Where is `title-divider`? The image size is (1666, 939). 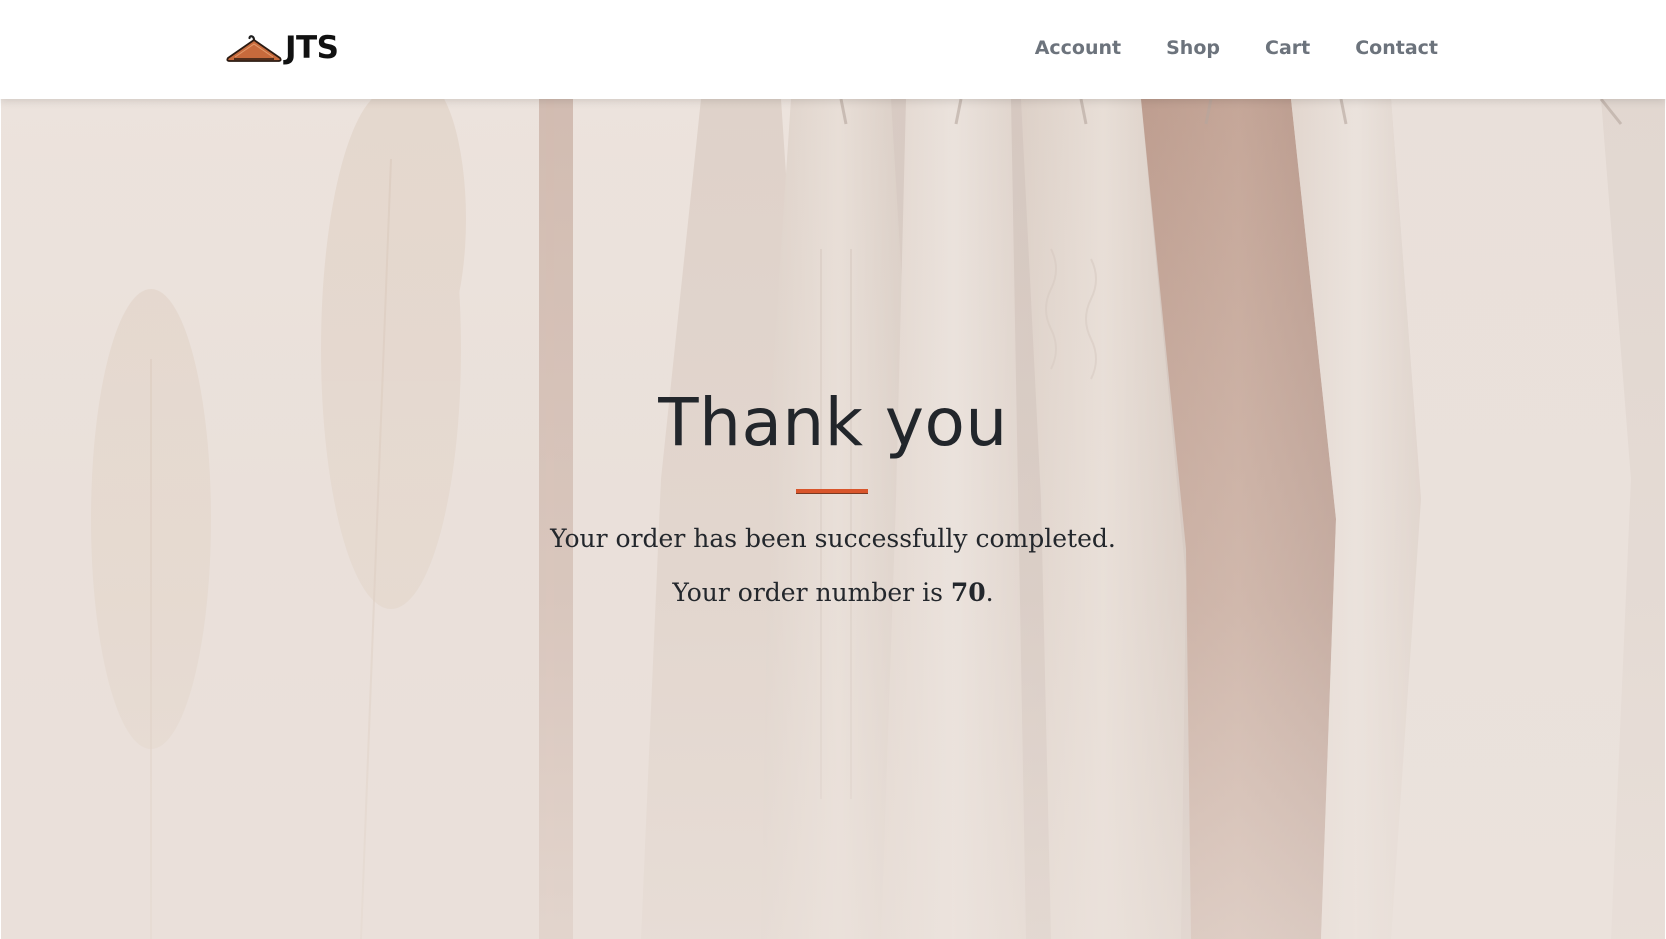 title-divider is located at coordinates (832, 491).